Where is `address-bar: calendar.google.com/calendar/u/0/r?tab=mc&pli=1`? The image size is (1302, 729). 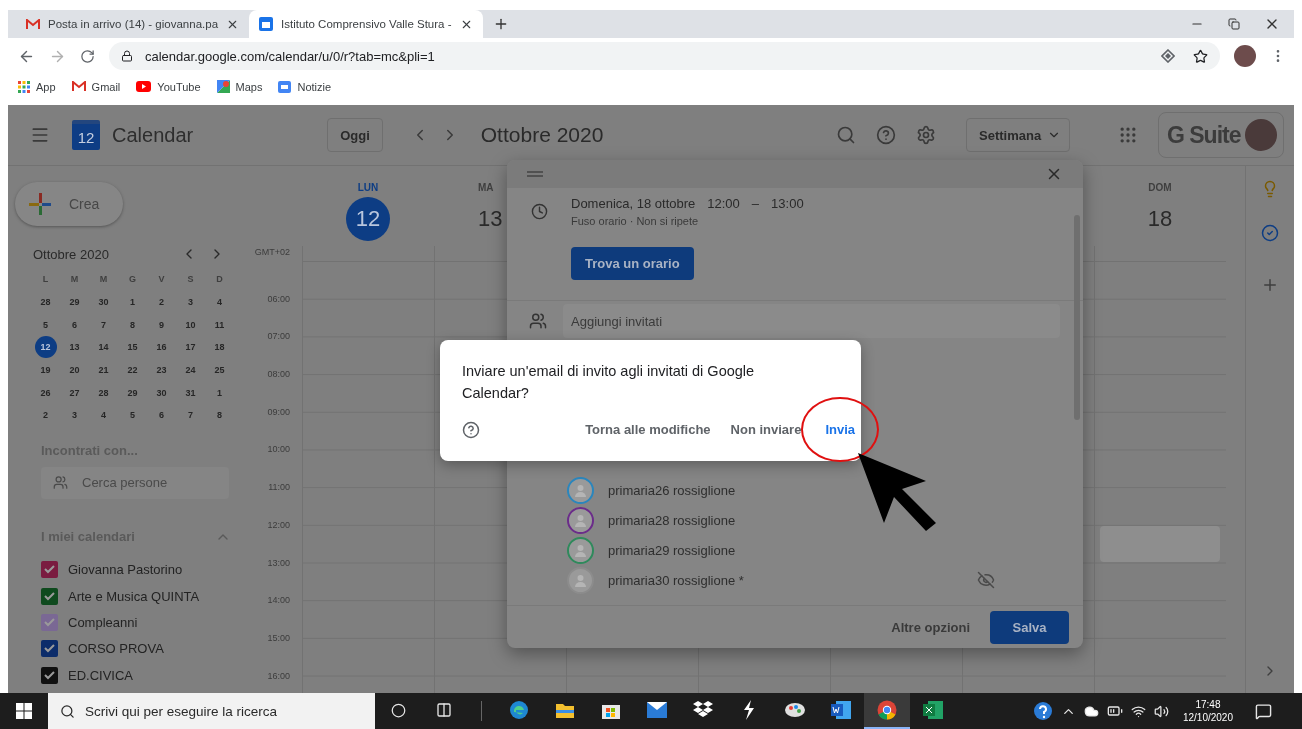 address-bar: calendar.google.com/calendar/u/0/r?tab=mc&pli=1 is located at coordinates (664, 56).